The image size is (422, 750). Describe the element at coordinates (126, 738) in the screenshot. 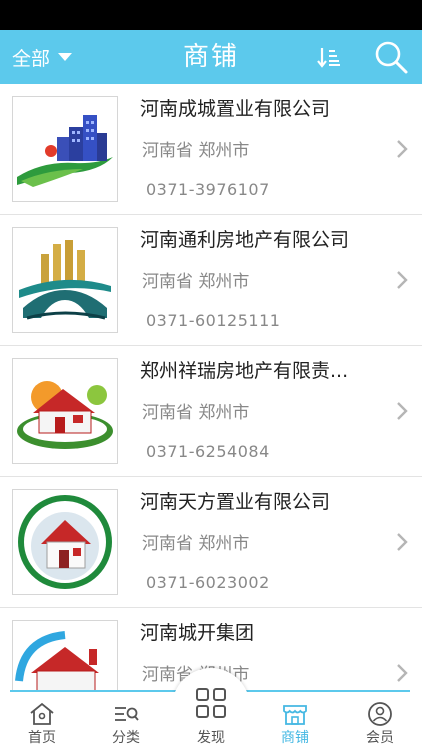

I see `tab-label: 分类` at that location.